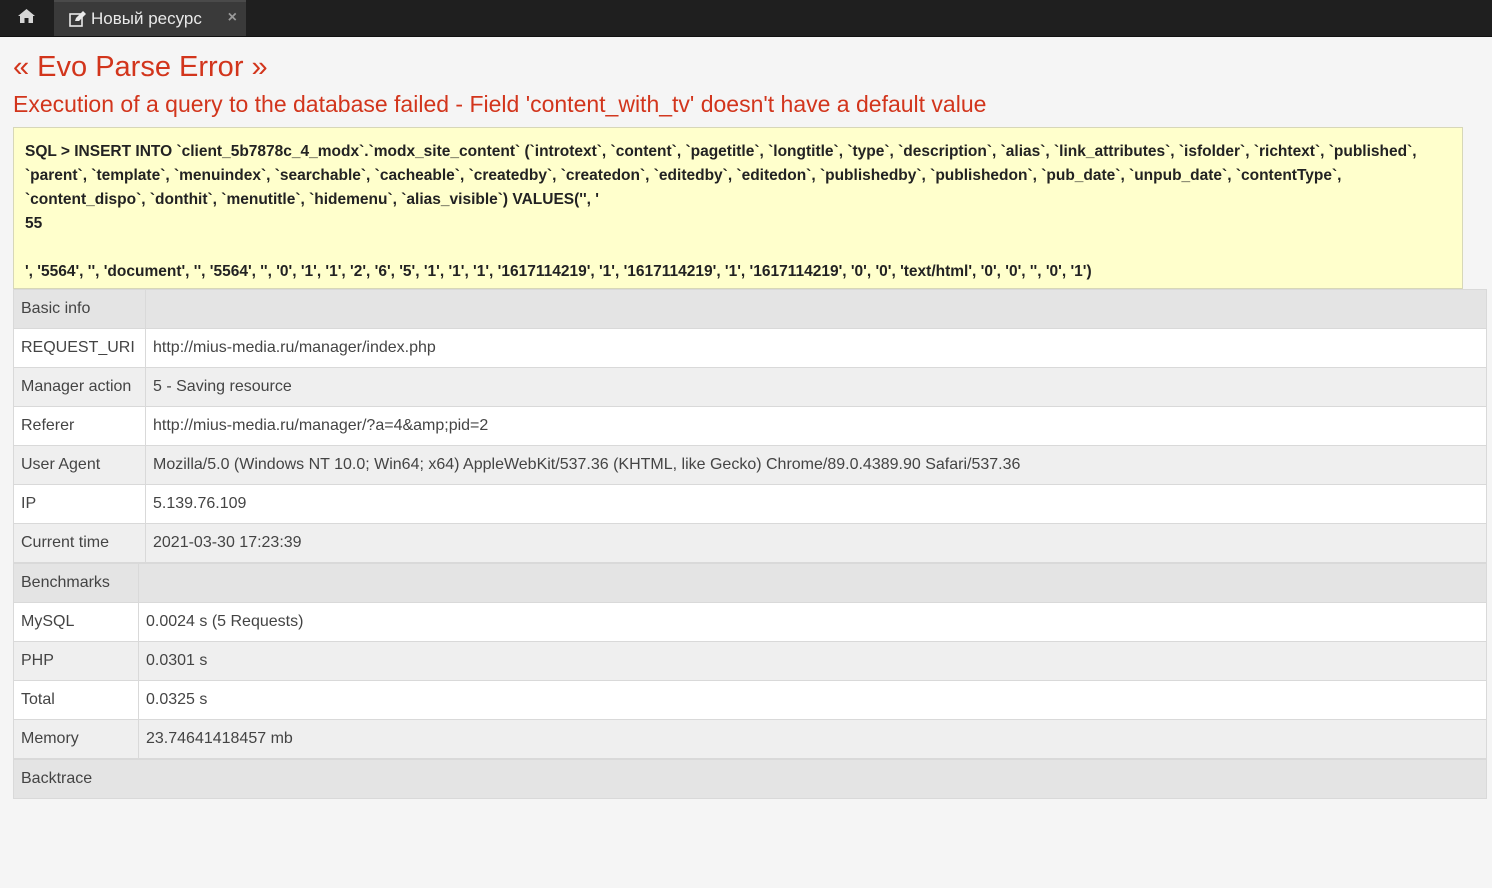  What do you see at coordinates (79, 348) in the screenshot?
I see `row-key: REQUEST_URI` at bounding box center [79, 348].